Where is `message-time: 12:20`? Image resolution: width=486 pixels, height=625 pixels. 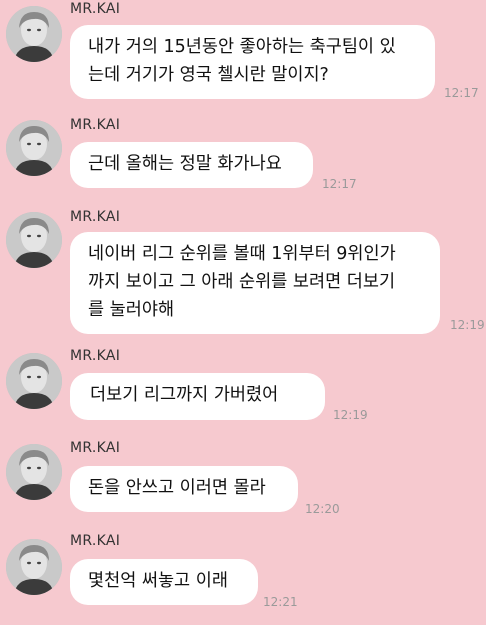
message-time: 12:20 is located at coordinates (322, 509).